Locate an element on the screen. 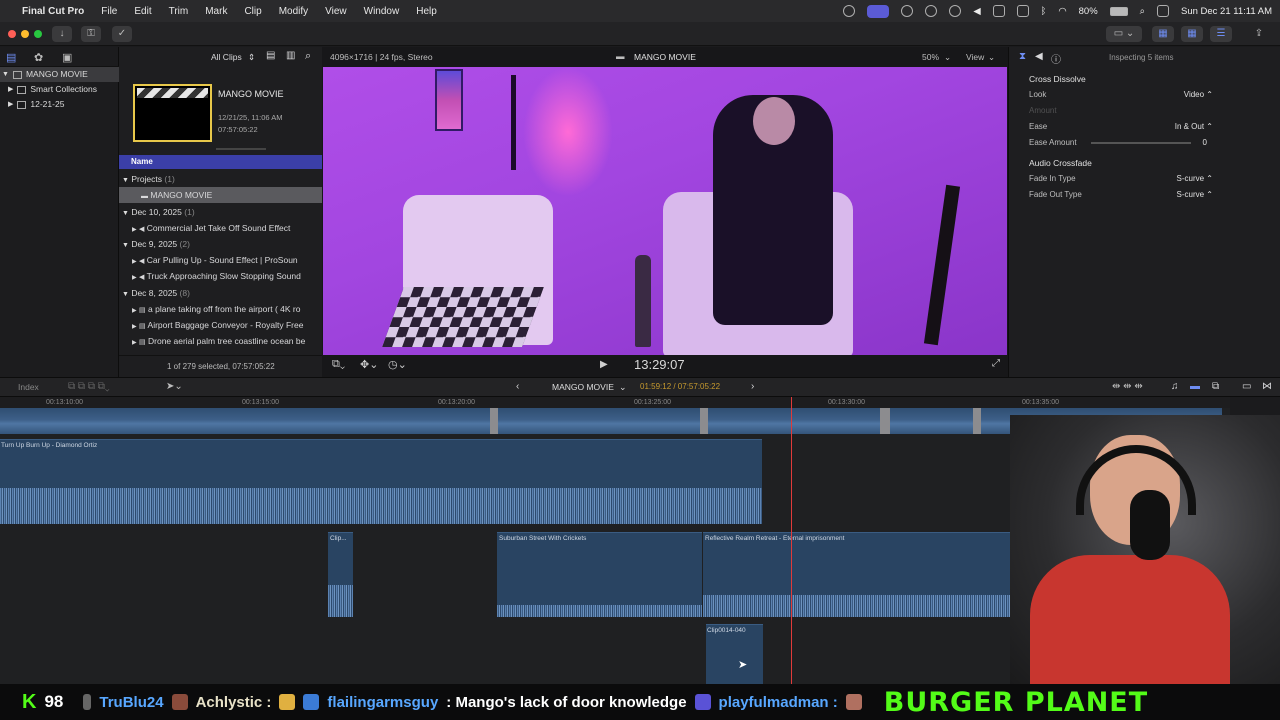 The height and width of the screenshot is (720, 1280). photos-icon: ✿ is located at coordinates (38, 57).